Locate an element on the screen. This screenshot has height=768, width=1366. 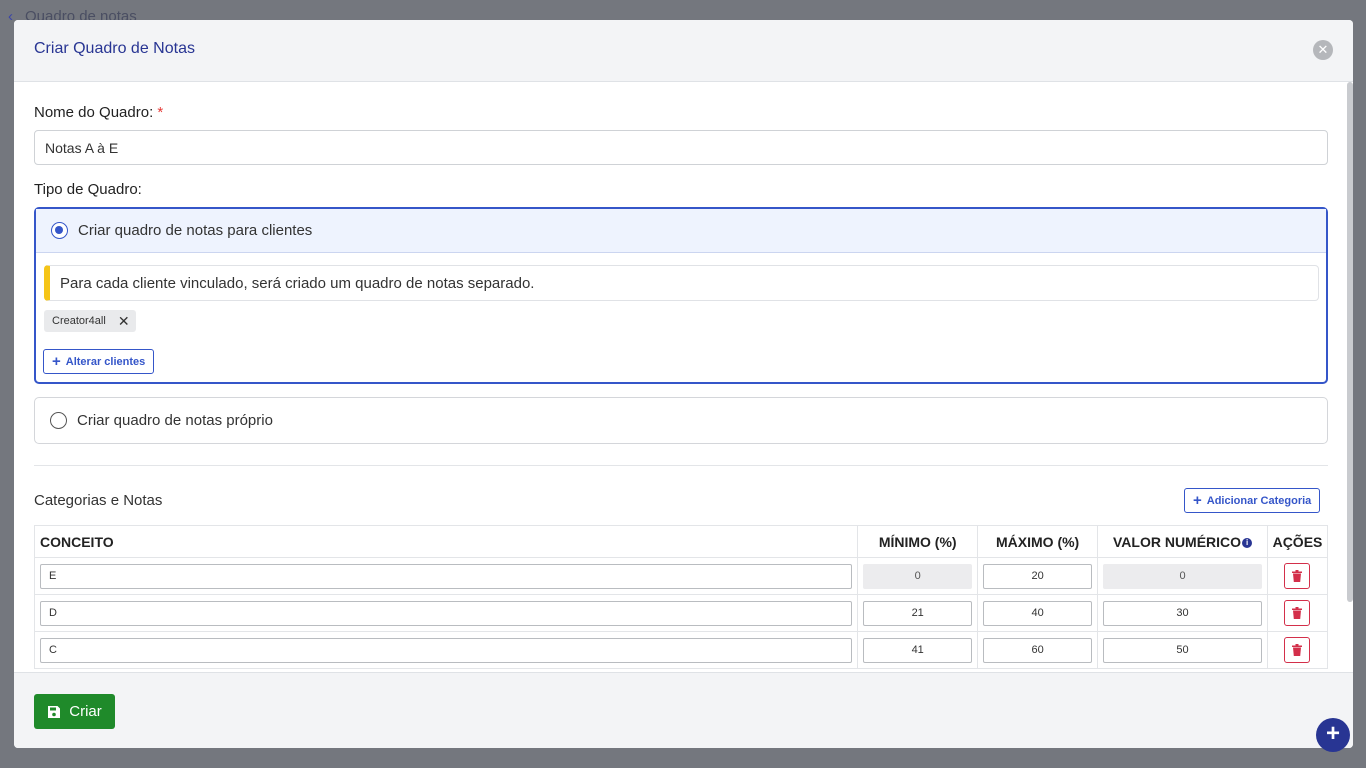
table-row: C 41 60 50 is located at coordinates (681, 650).